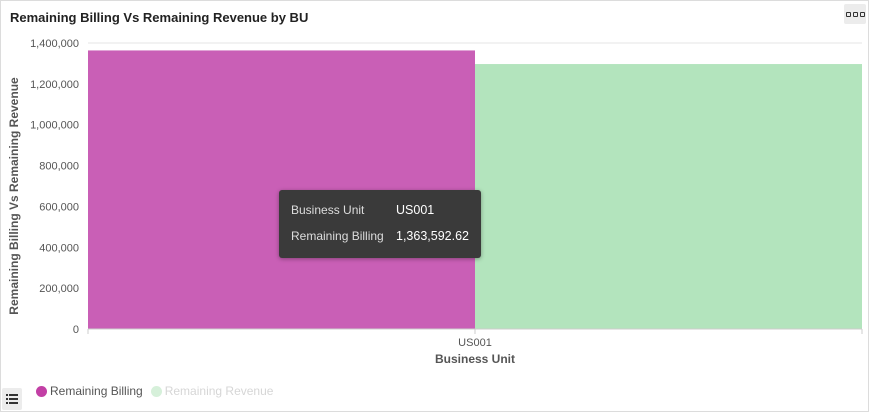 The height and width of the screenshot is (414, 871). What do you see at coordinates (432, 236) in the screenshot?
I see `tooltip-value: 1,363,592.62` at bounding box center [432, 236].